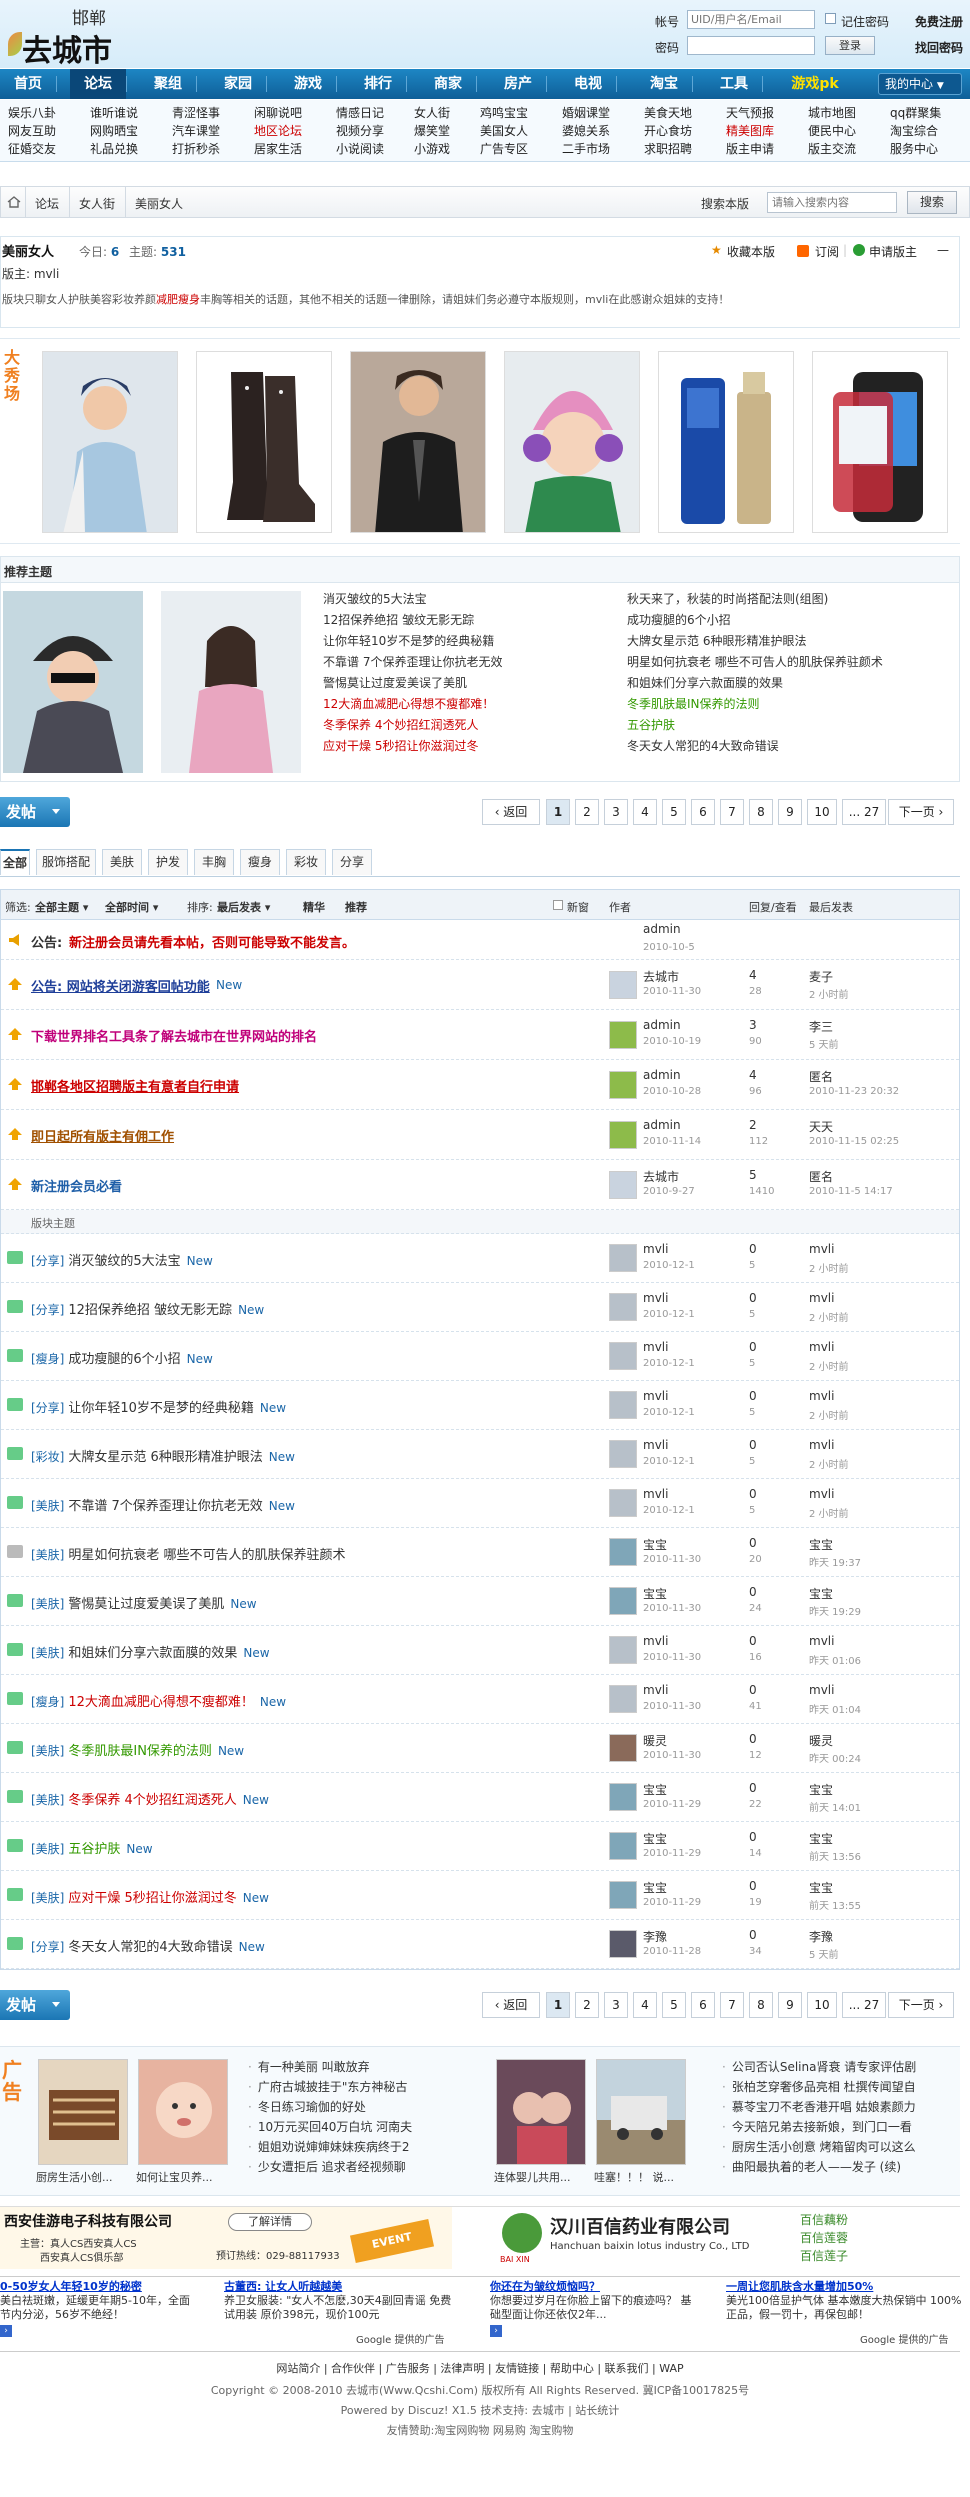  What do you see at coordinates (824, 2087) in the screenshot?
I see `bottom-link-text: 张柏芝穿奢侈品亮相 杜撰传闻望自` at bounding box center [824, 2087].